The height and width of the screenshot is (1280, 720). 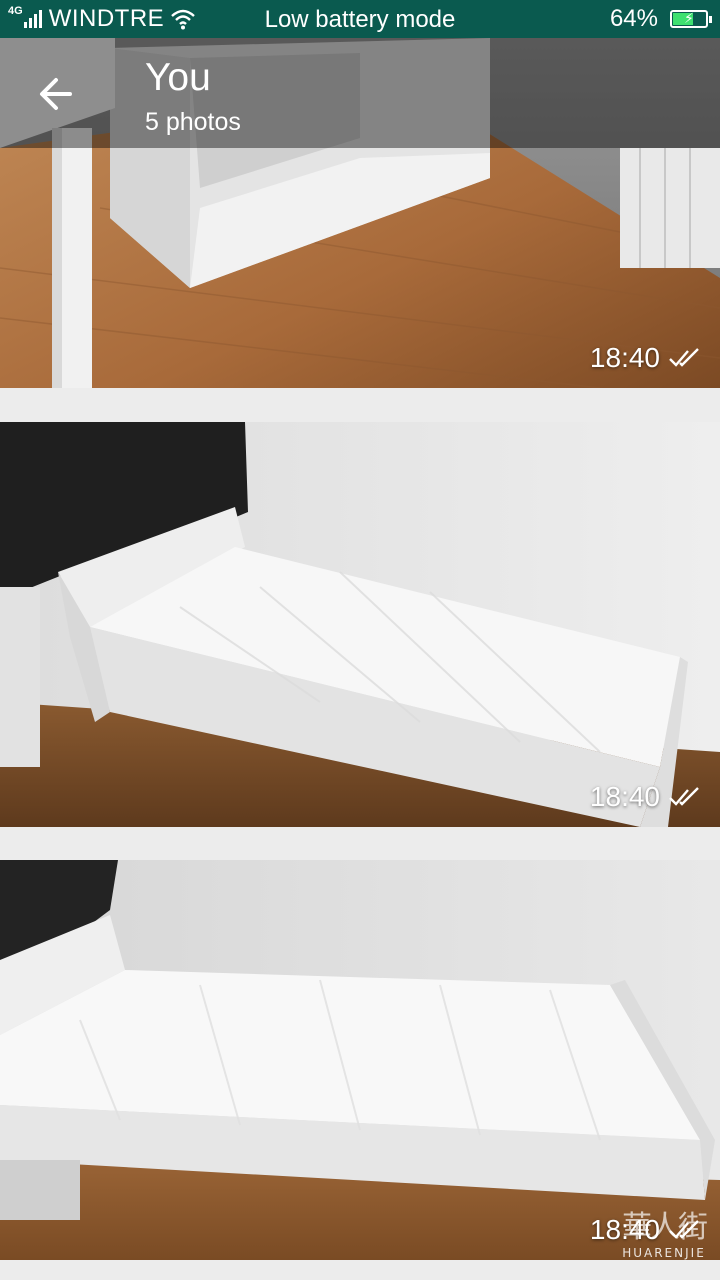 I want to click on watermark-logo-icon: 華人街, so click(x=665, y=1227).